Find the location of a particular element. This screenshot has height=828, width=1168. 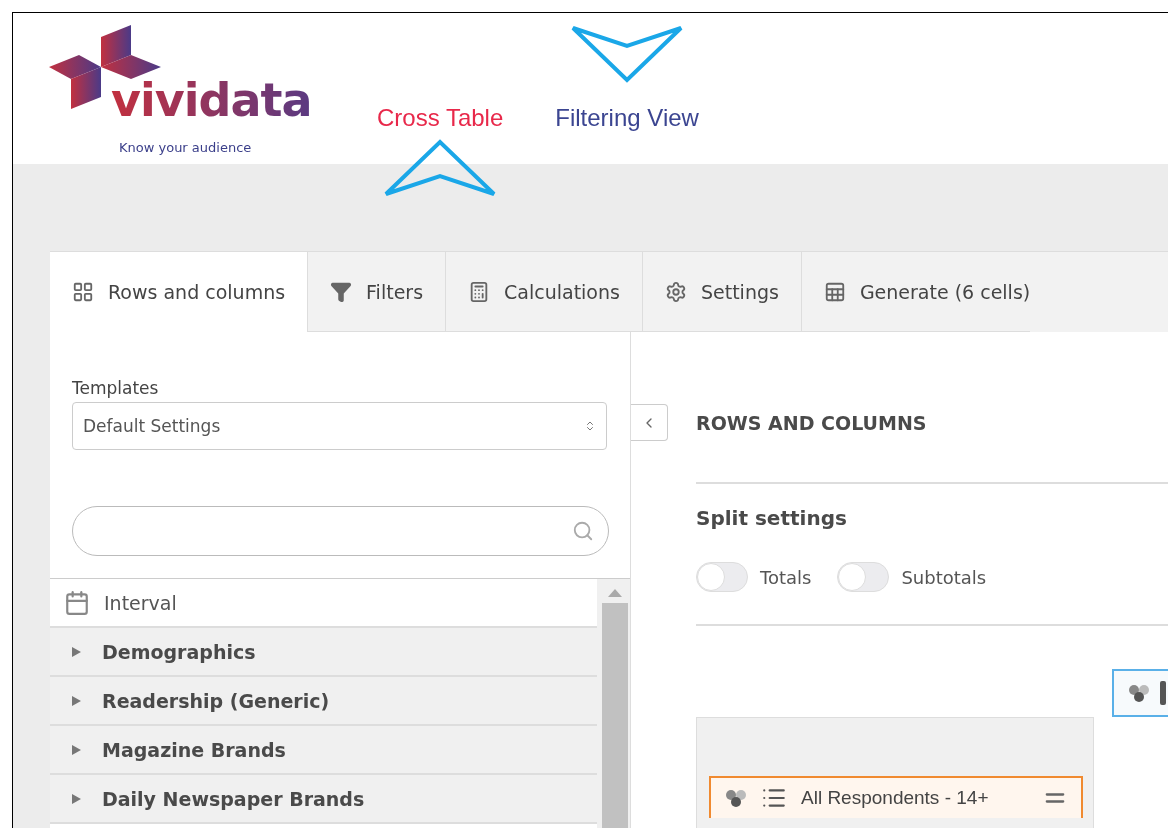

tab: Settings is located at coordinates (722, 292).